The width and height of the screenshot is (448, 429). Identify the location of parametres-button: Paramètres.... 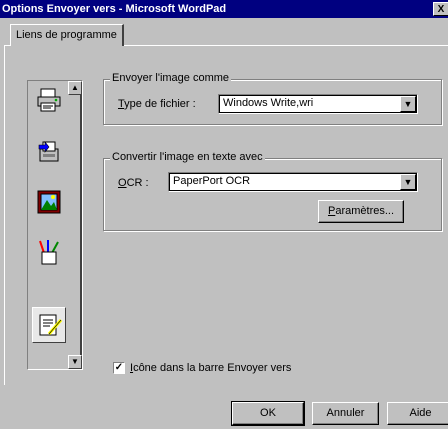
(361, 211).